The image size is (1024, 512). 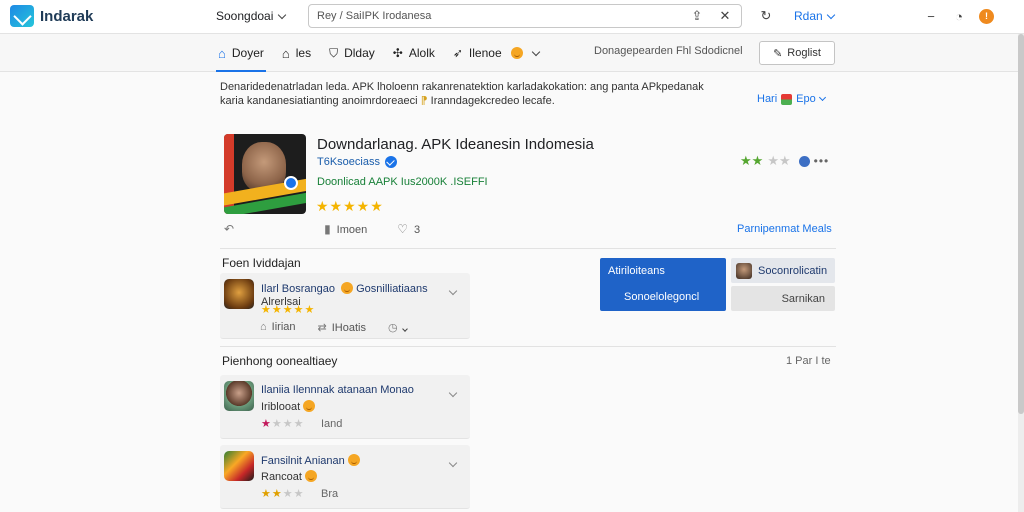 I want to click on report-link: Parnipenmat Meals, so click(x=784, y=229).